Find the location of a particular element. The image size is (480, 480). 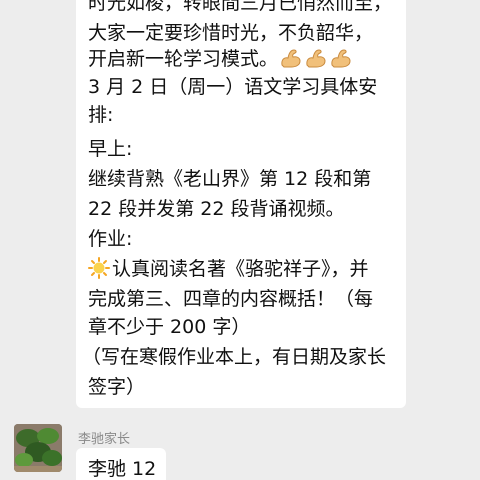

message-line: 开启新一轮学习模式。 is located at coordinates (220, 59).